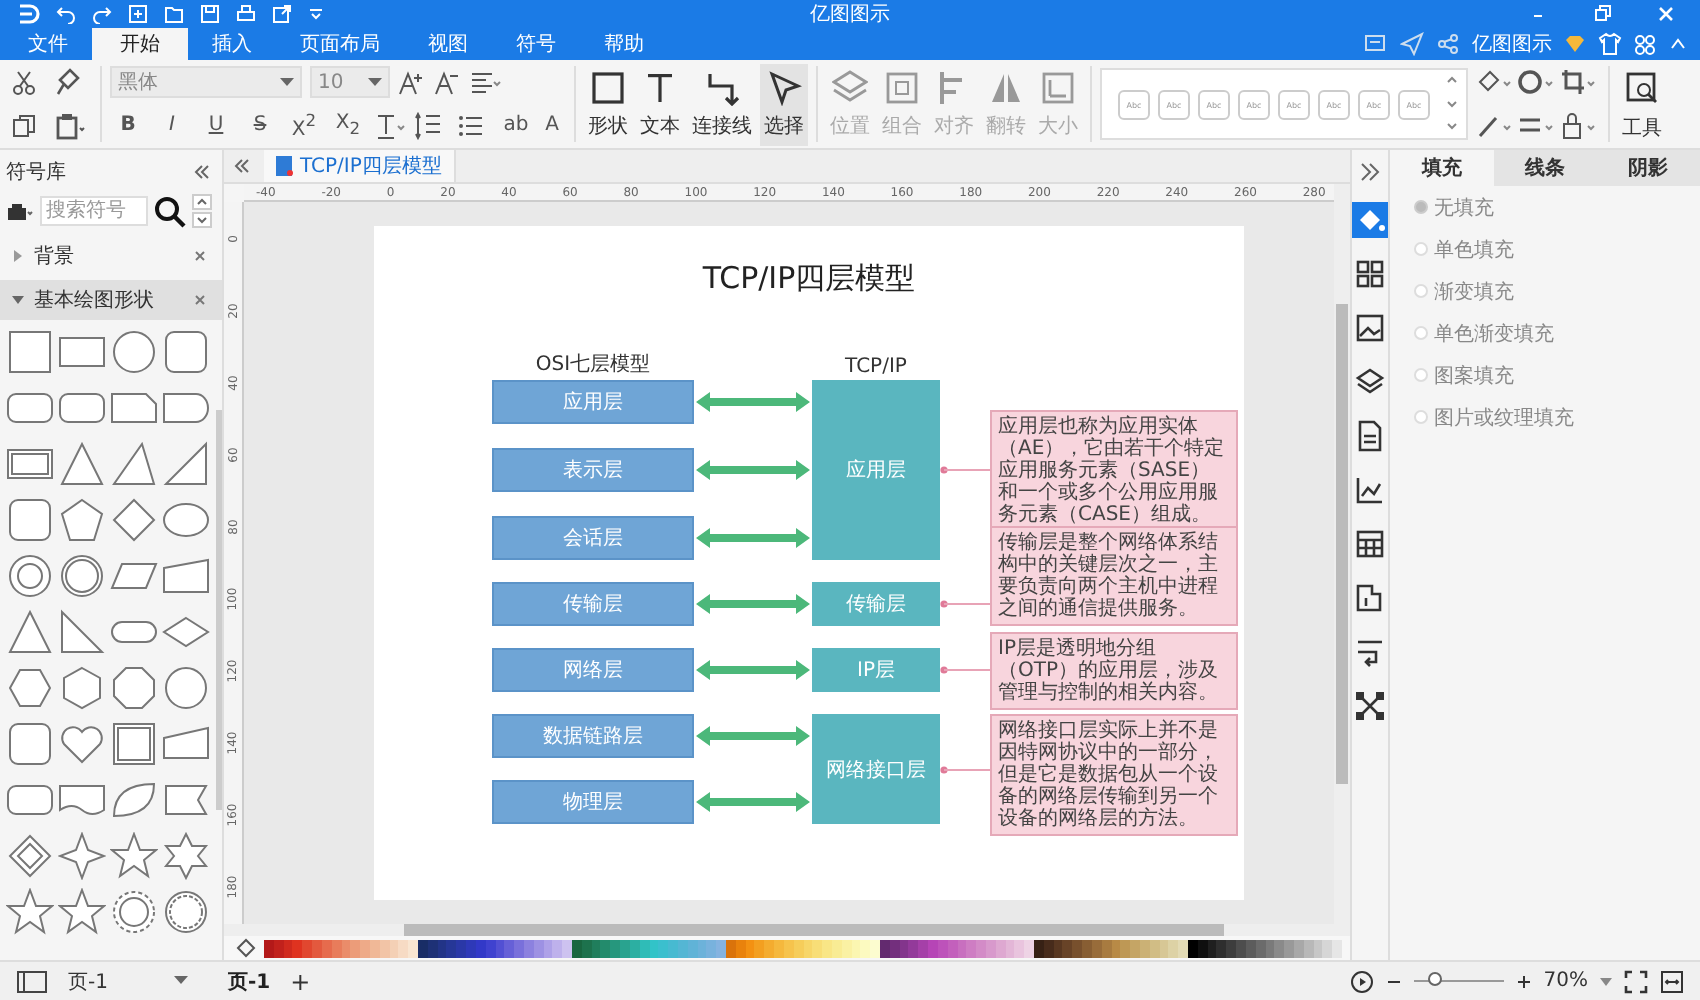 The height and width of the screenshot is (1000, 1700). Describe the element at coordinates (32, 981) in the screenshot. I see `page-view-icon` at that location.